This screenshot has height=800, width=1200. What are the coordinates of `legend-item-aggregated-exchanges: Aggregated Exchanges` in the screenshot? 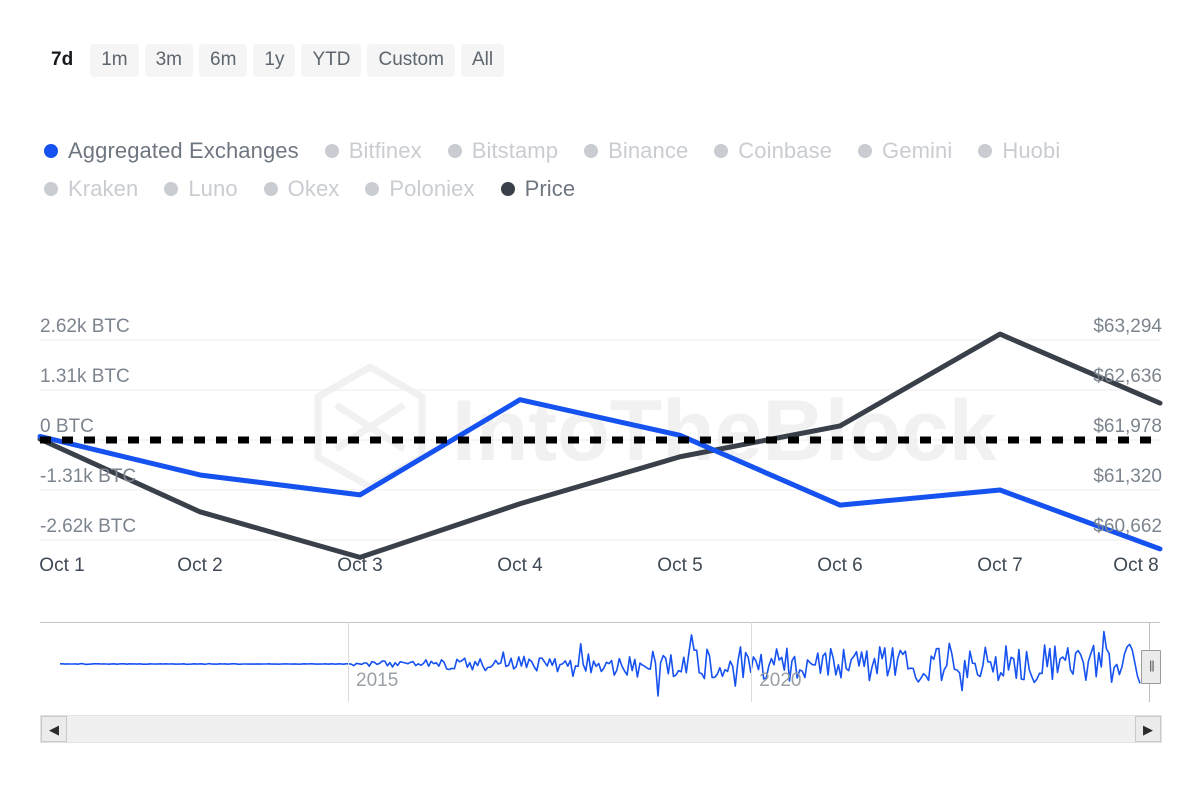 It's located at (171, 151).